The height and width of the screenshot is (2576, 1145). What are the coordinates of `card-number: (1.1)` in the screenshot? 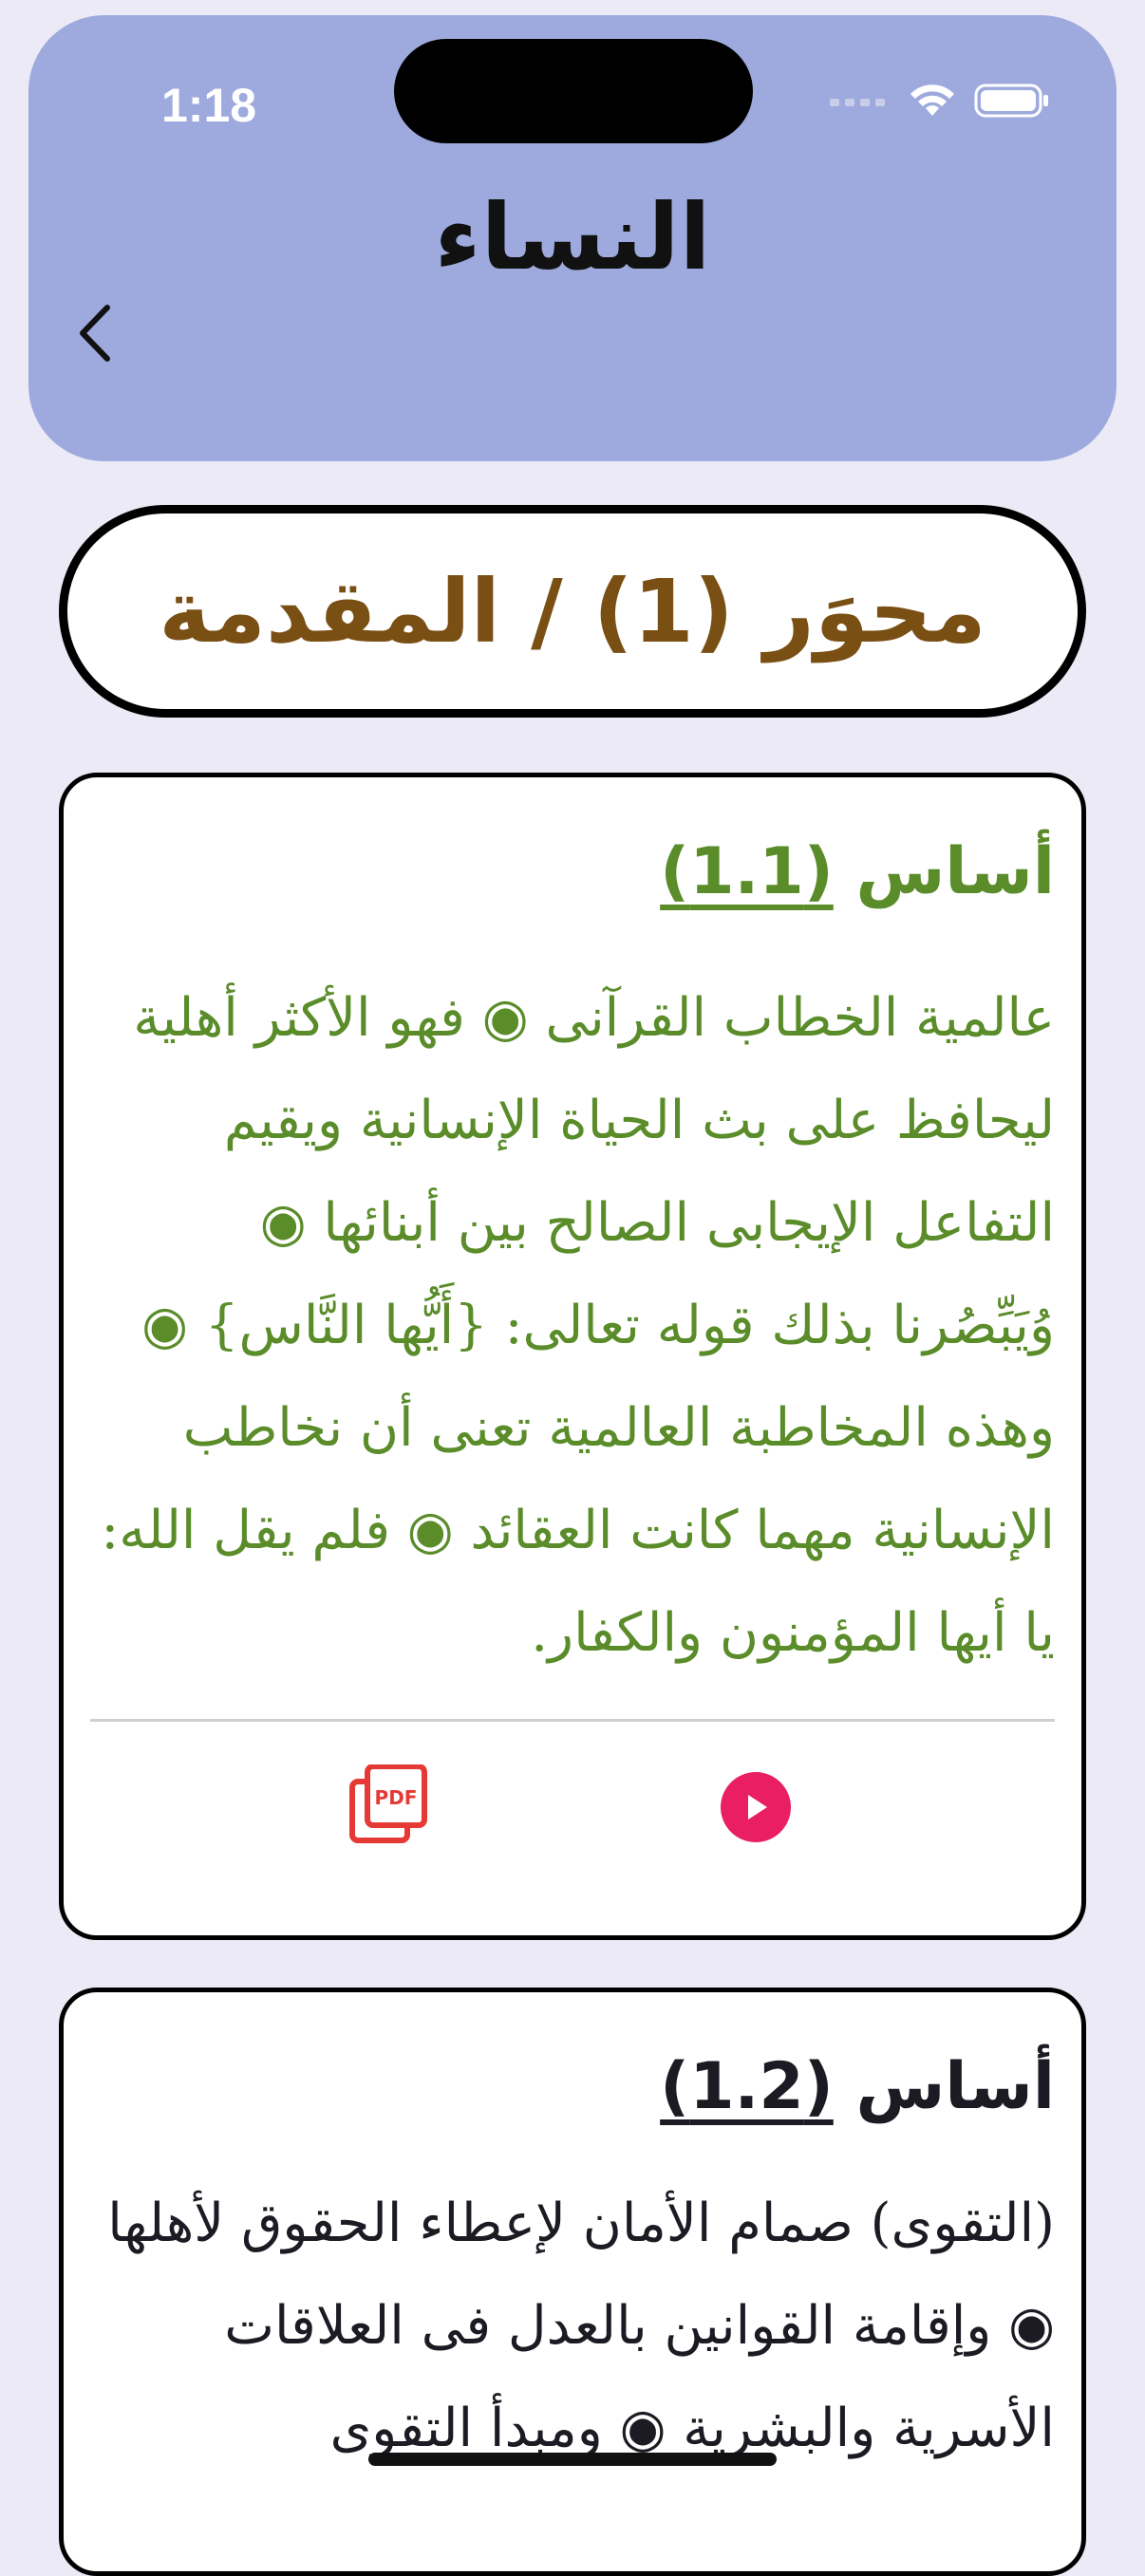 It's located at (747, 871).